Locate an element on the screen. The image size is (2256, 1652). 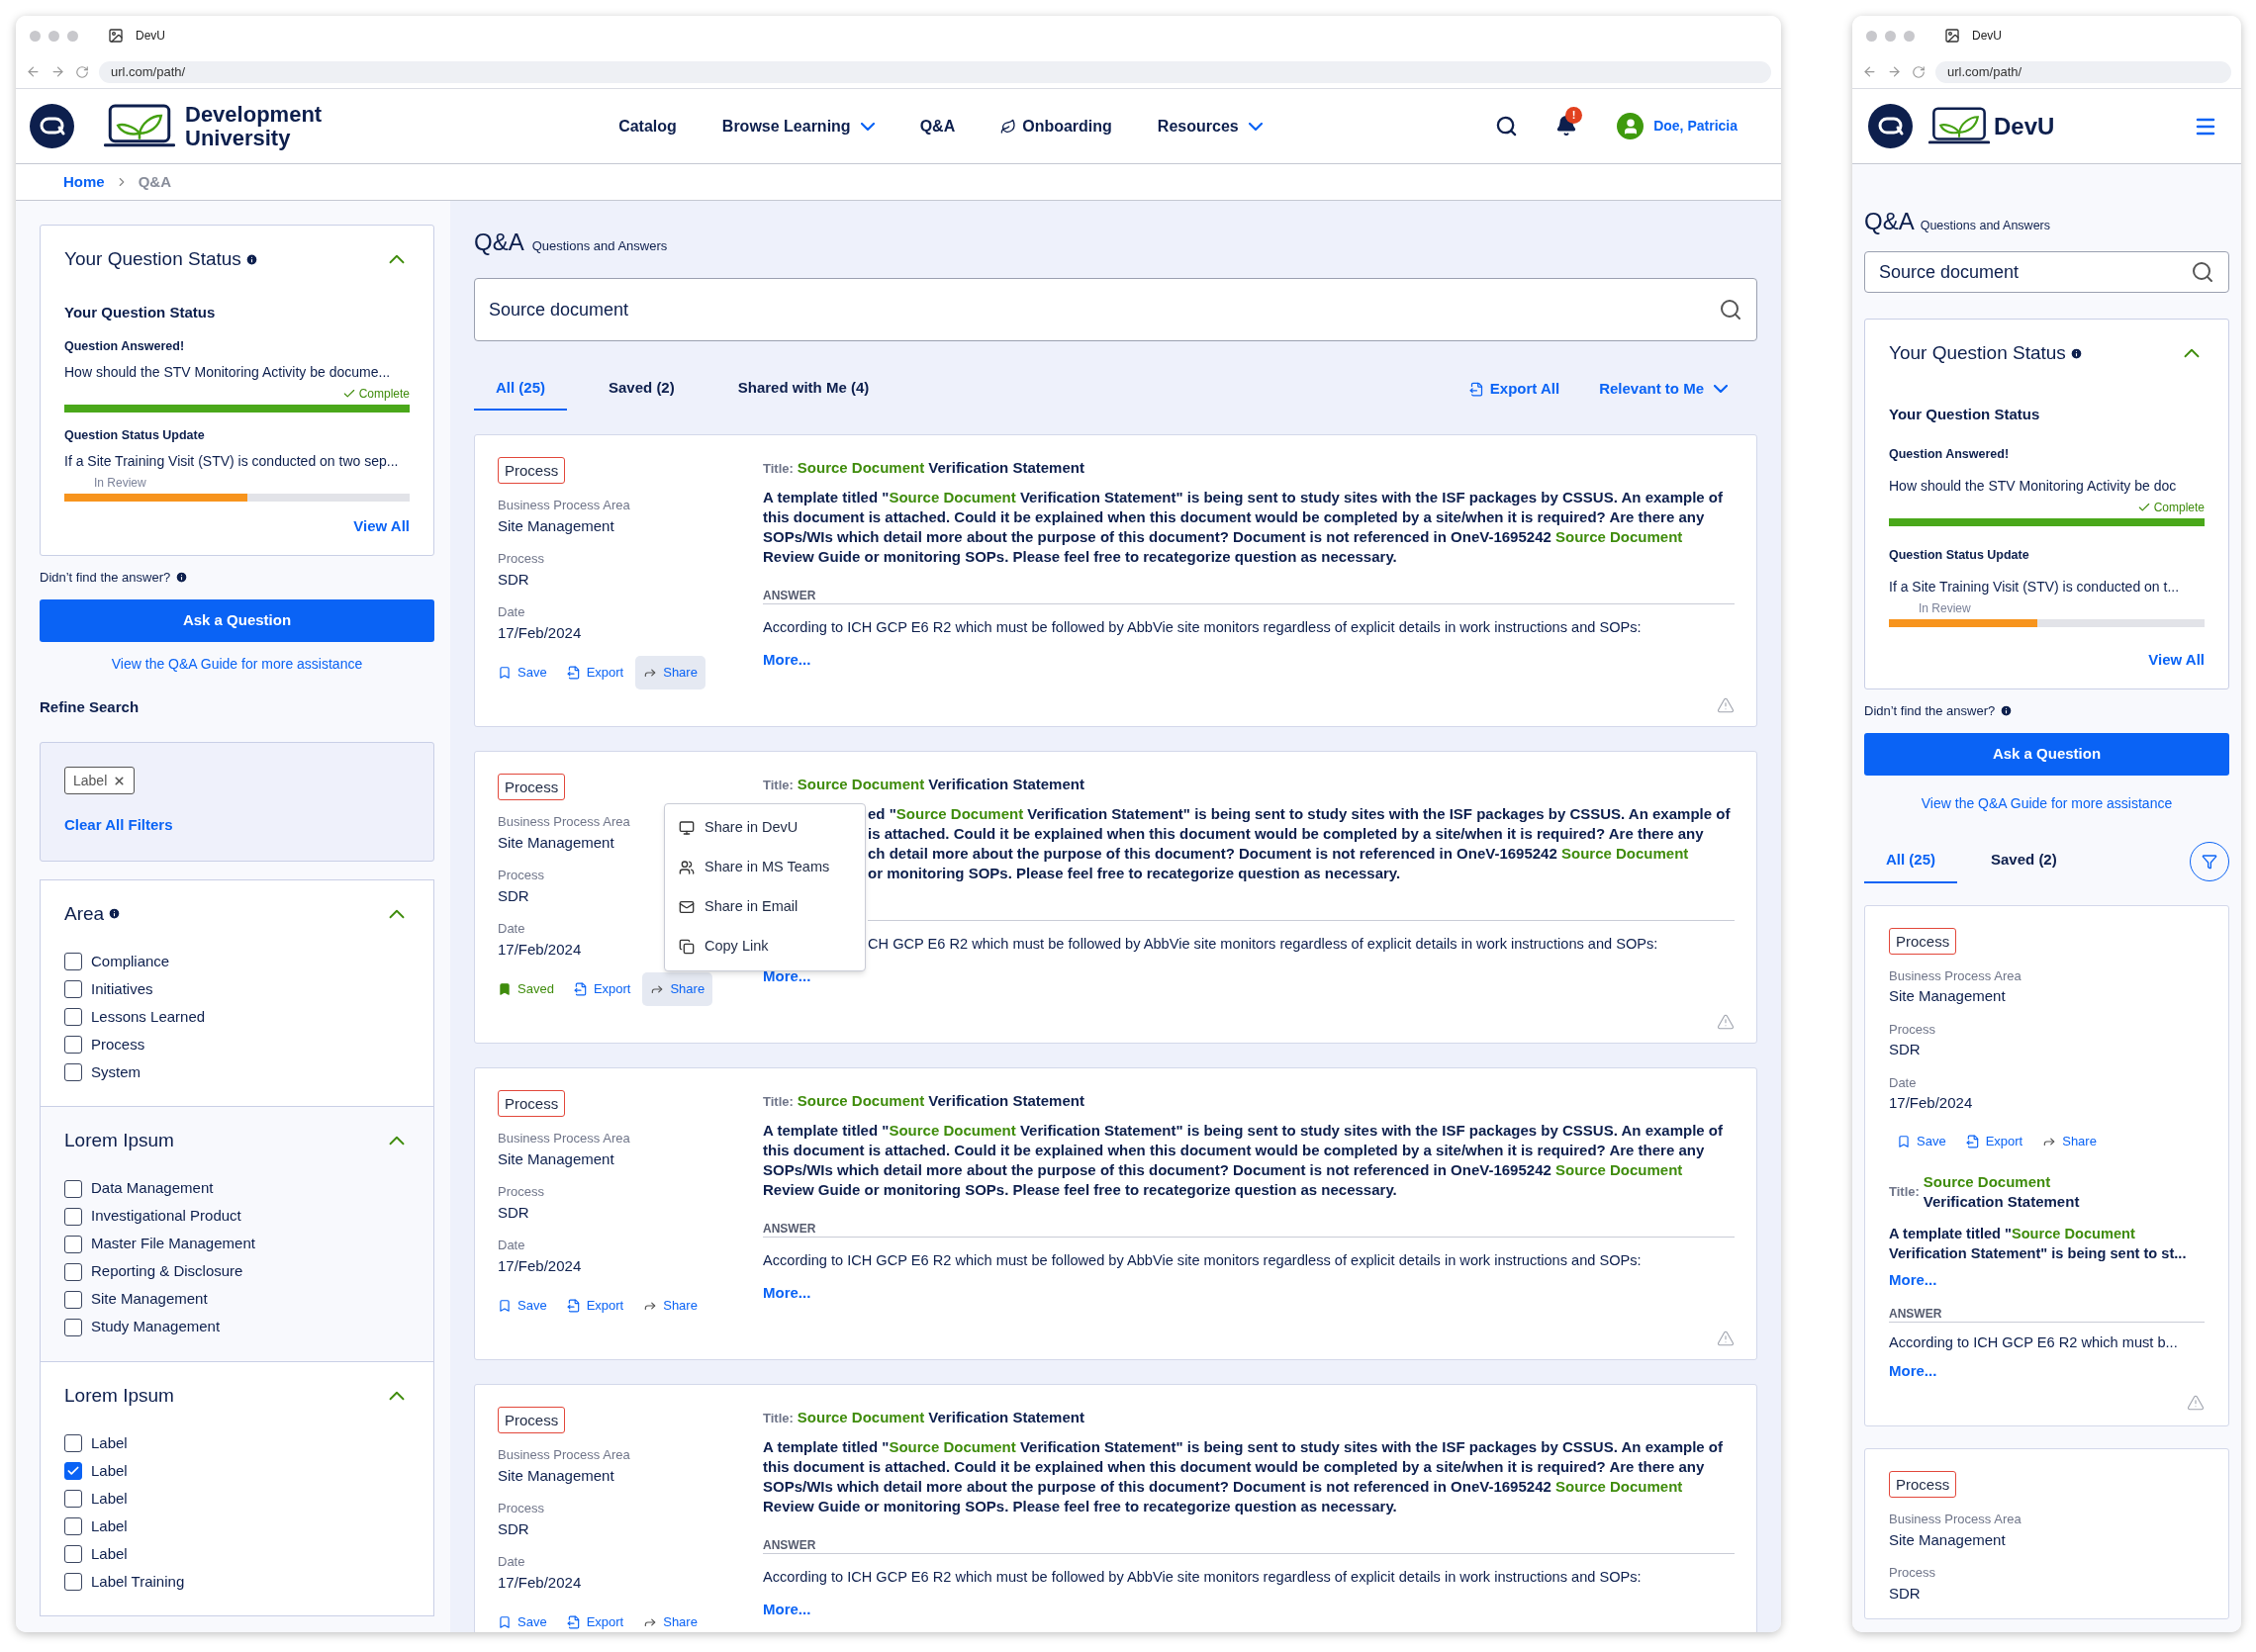
nav-link: Onboarding is located at coordinates (1056, 126).